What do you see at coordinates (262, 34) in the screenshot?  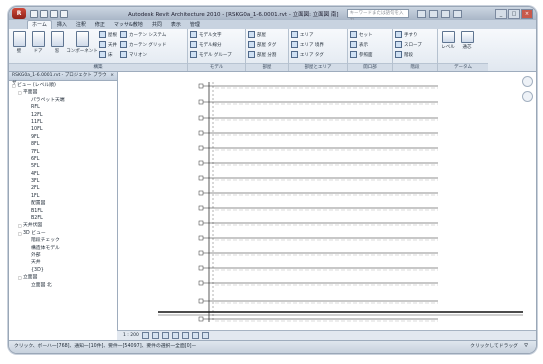 I see `room-button: 部屋` at bounding box center [262, 34].